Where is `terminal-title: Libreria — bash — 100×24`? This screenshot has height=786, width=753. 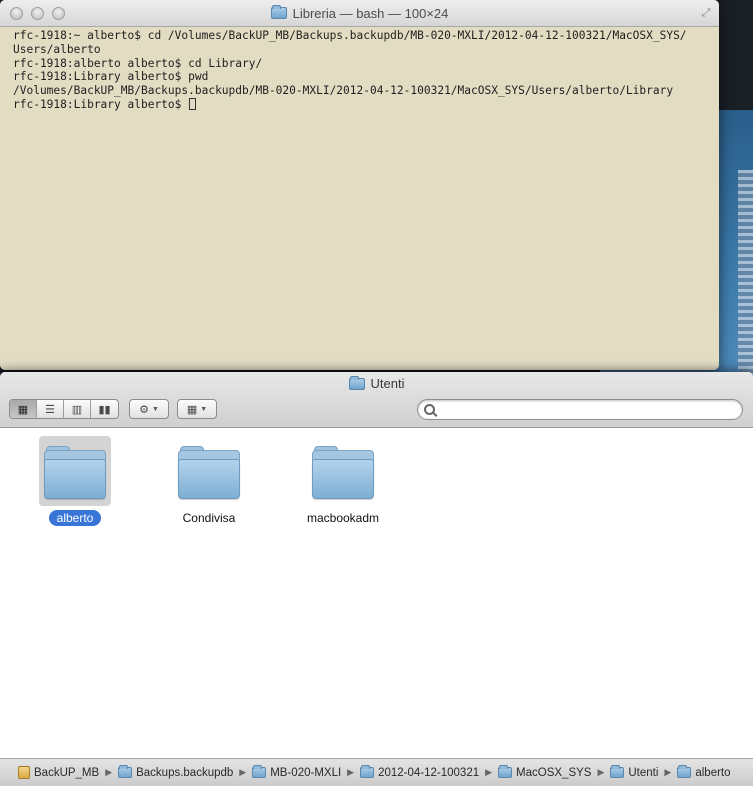 terminal-title: Libreria — bash — 100×24 is located at coordinates (370, 13).